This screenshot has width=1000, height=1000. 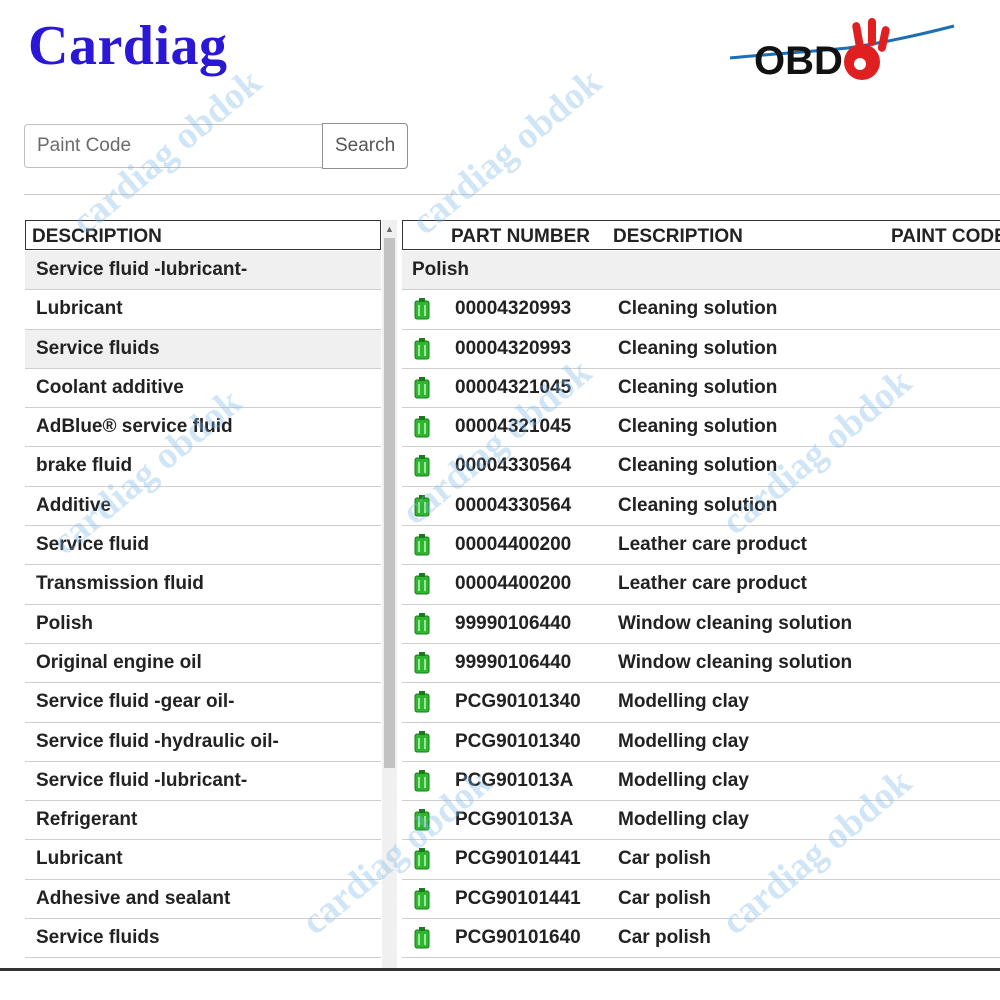 What do you see at coordinates (520, 237) in the screenshot?
I see `col-part-number: PART NUMBER` at bounding box center [520, 237].